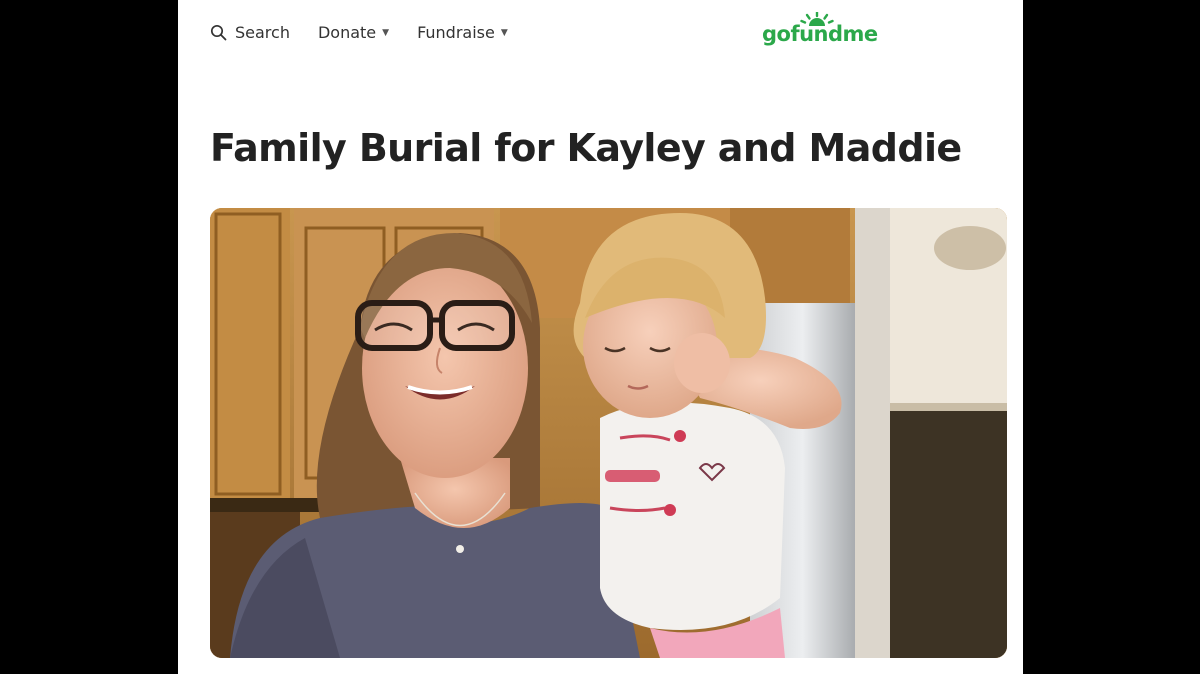 The height and width of the screenshot is (674, 1200). What do you see at coordinates (347, 32) in the screenshot?
I see `donate-label: Donate` at bounding box center [347, 32].